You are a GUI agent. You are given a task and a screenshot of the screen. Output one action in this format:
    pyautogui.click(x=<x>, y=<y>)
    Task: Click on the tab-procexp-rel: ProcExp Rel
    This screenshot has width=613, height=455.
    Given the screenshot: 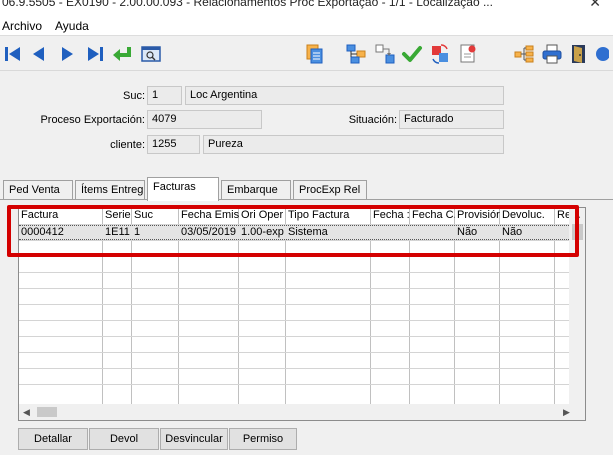 What is the action you would take?
    pyautogui.click(x=330, y=190)
    